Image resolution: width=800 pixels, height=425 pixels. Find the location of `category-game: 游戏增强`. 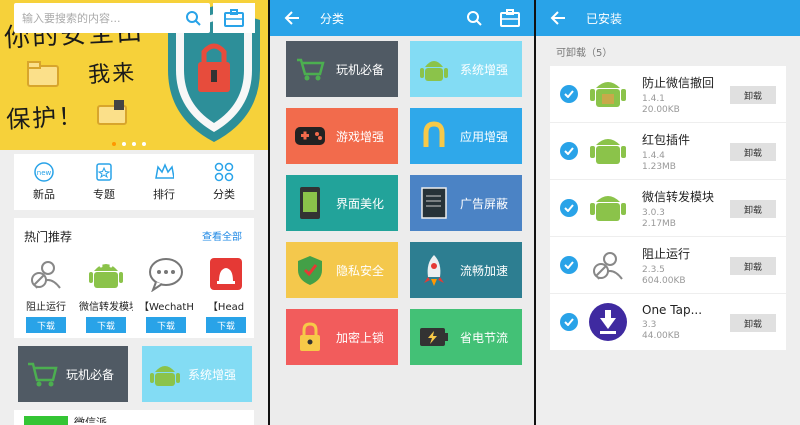

category-game: 游戏增强 is located at coordinates (342, 136).